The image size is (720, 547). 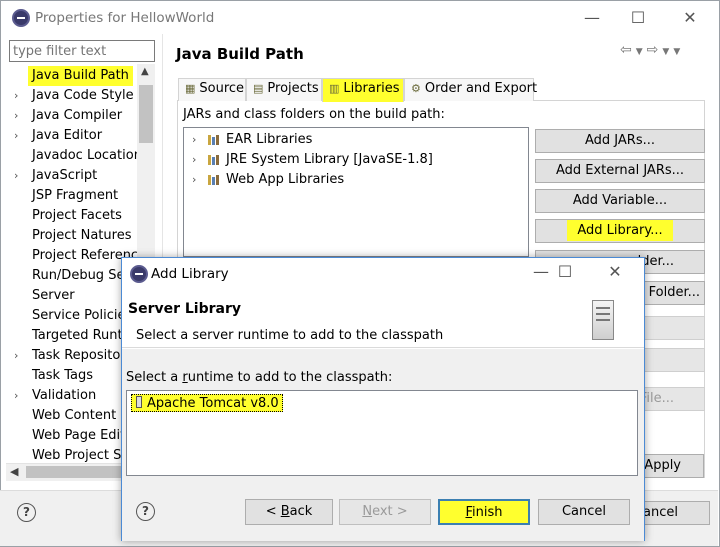 What do you see at coordinates (62, 375) in the screenshot?
I see `tree-item-label: Task Tags` at bounding box center [62, 375].